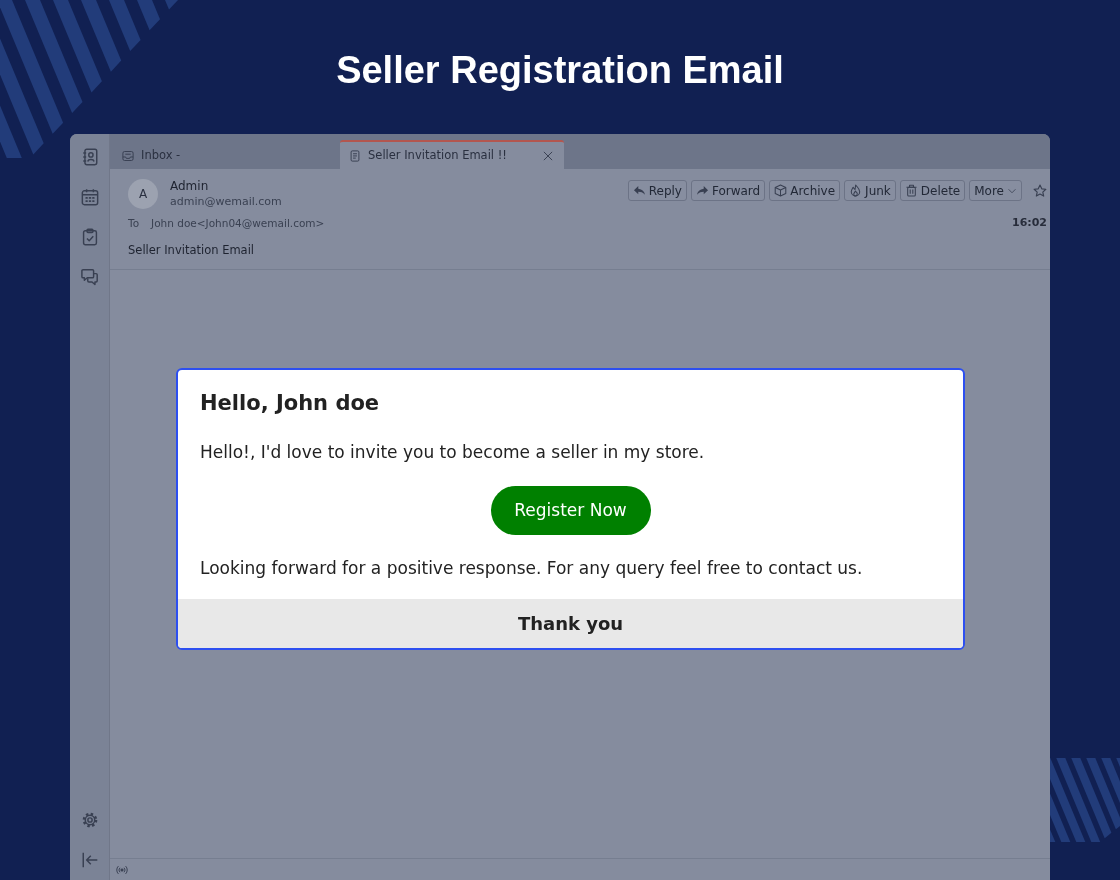  I want to click on sender-email: admin@wemail.com, so click(226, 201).